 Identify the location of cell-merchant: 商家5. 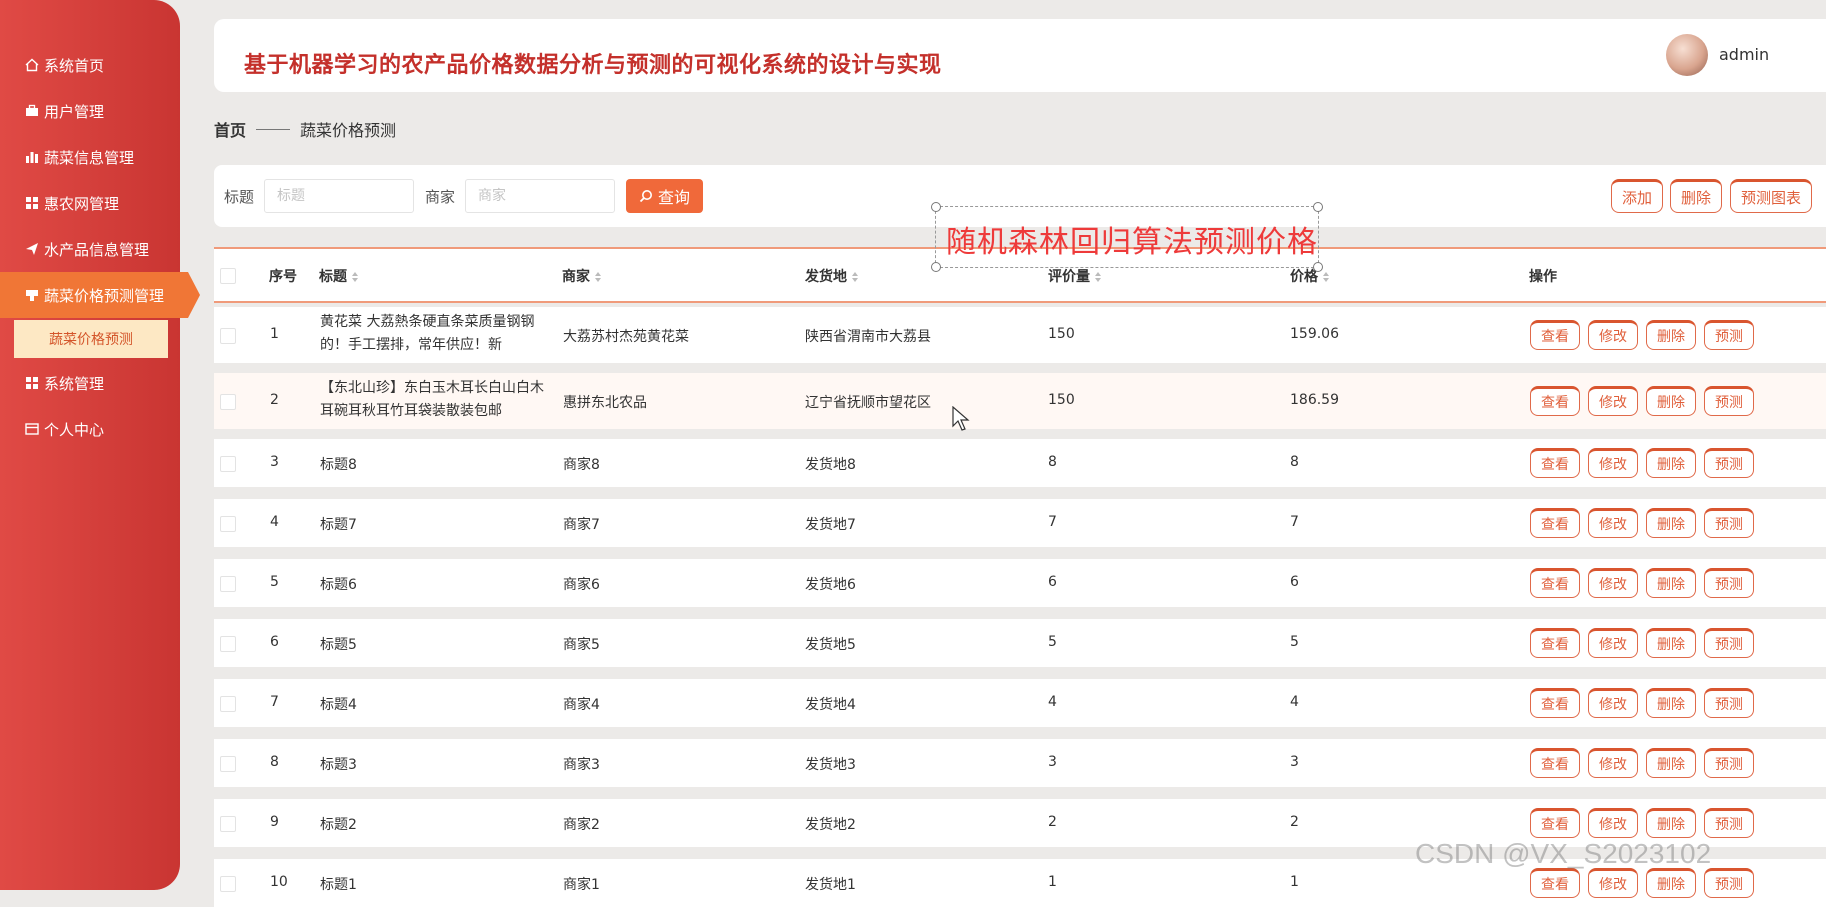
(581, 645).